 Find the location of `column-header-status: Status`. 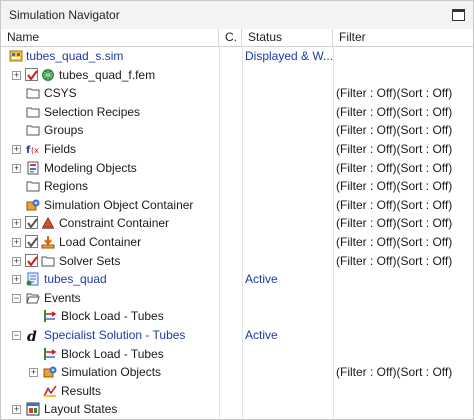

column-header-status: Status is located at coordinates (287, 38).